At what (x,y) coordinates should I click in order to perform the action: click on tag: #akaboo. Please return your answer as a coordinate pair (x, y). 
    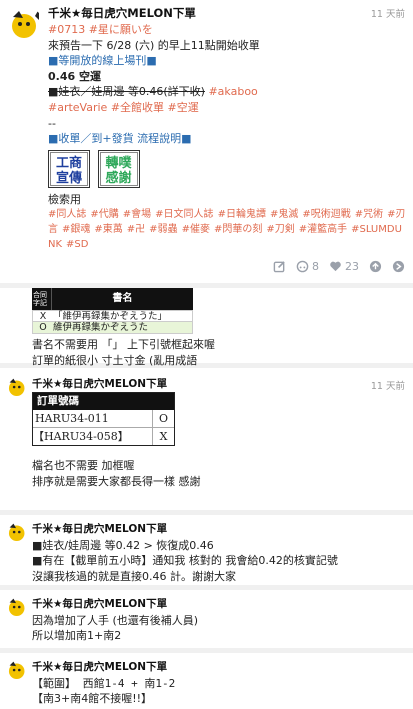
    Looking at the image, I should click on (232, 91).